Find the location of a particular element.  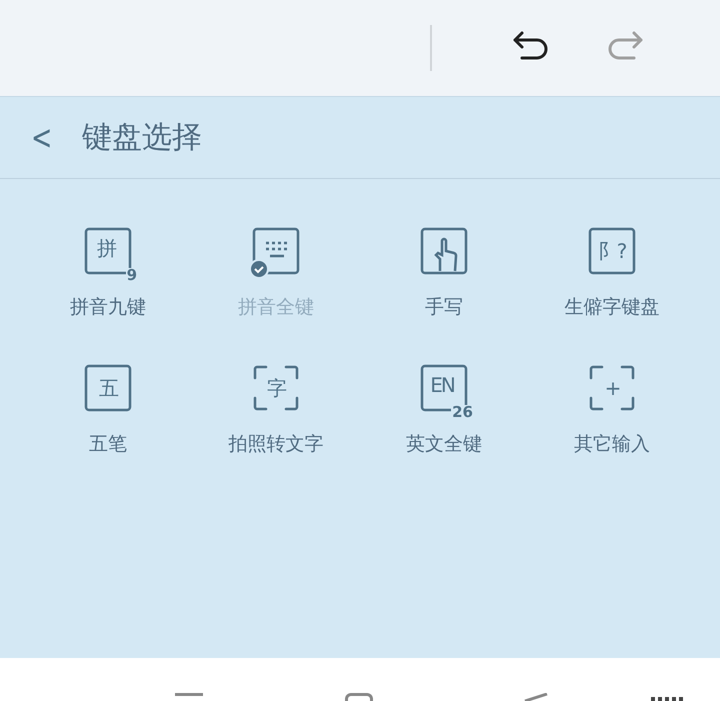

home-nav-icon is located at coordinates (359, 697).